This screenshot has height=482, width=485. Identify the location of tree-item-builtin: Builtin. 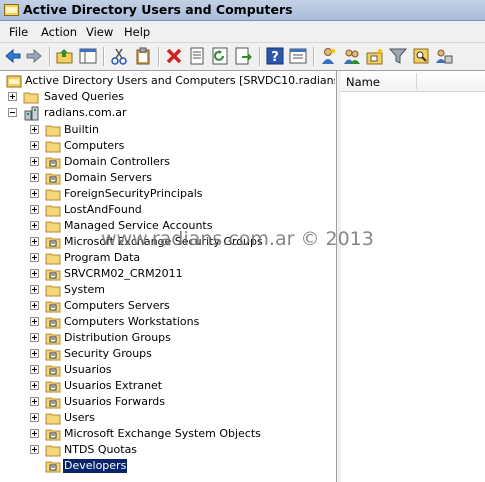
(167, 130).